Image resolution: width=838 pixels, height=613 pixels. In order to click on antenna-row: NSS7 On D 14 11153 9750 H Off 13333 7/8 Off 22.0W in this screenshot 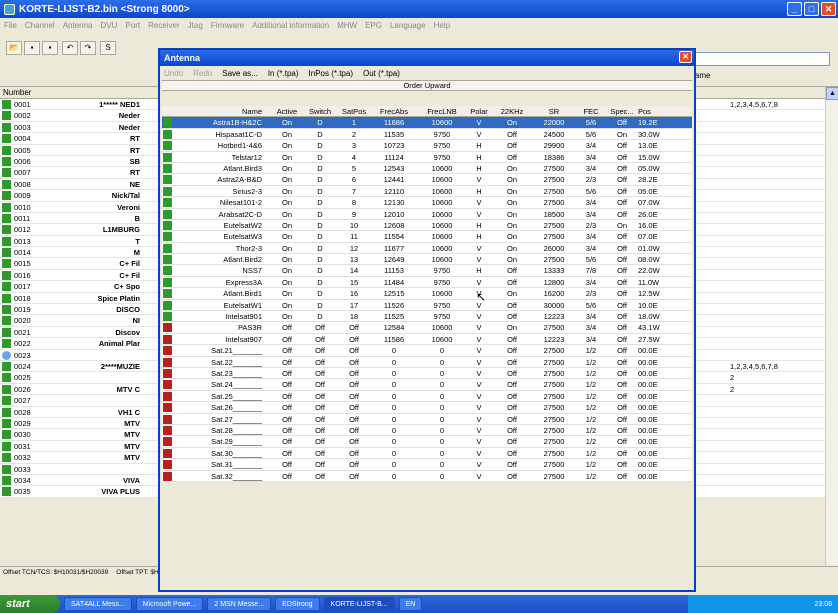, I will do `click(427, 271)`.